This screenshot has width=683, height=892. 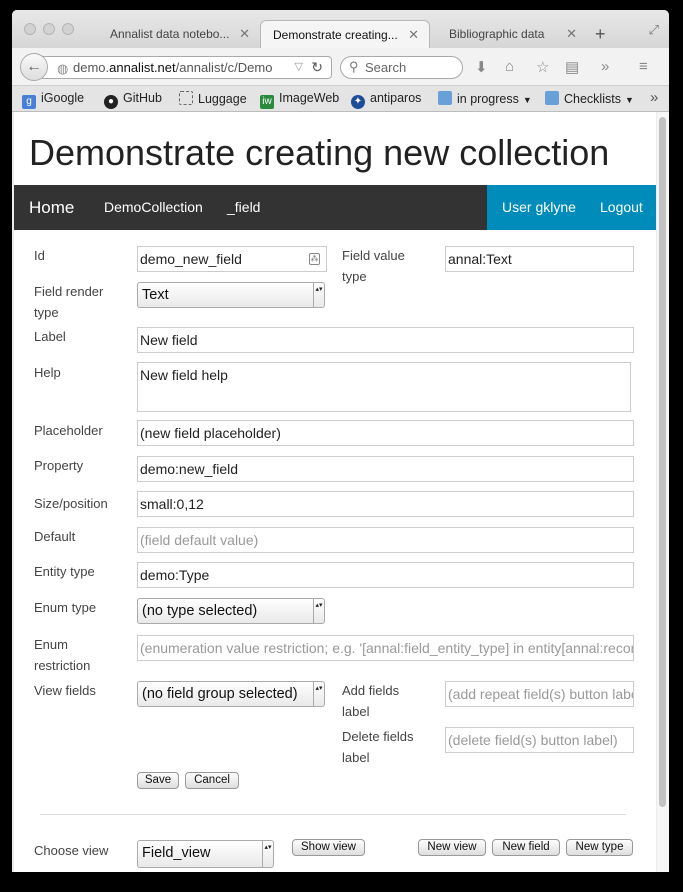 I want to click on back-button: ←, so click(x=34, y=67).